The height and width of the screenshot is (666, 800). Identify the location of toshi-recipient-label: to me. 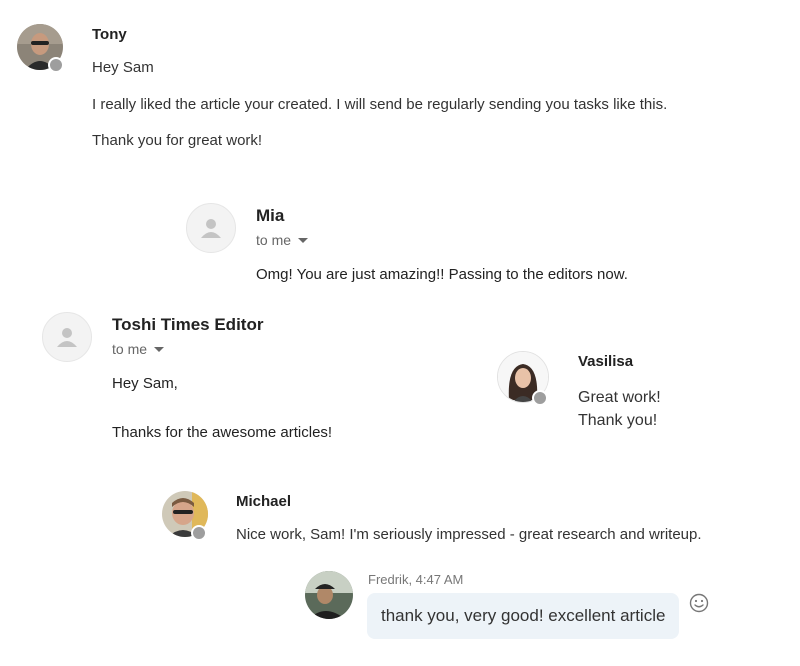
(130, 349).